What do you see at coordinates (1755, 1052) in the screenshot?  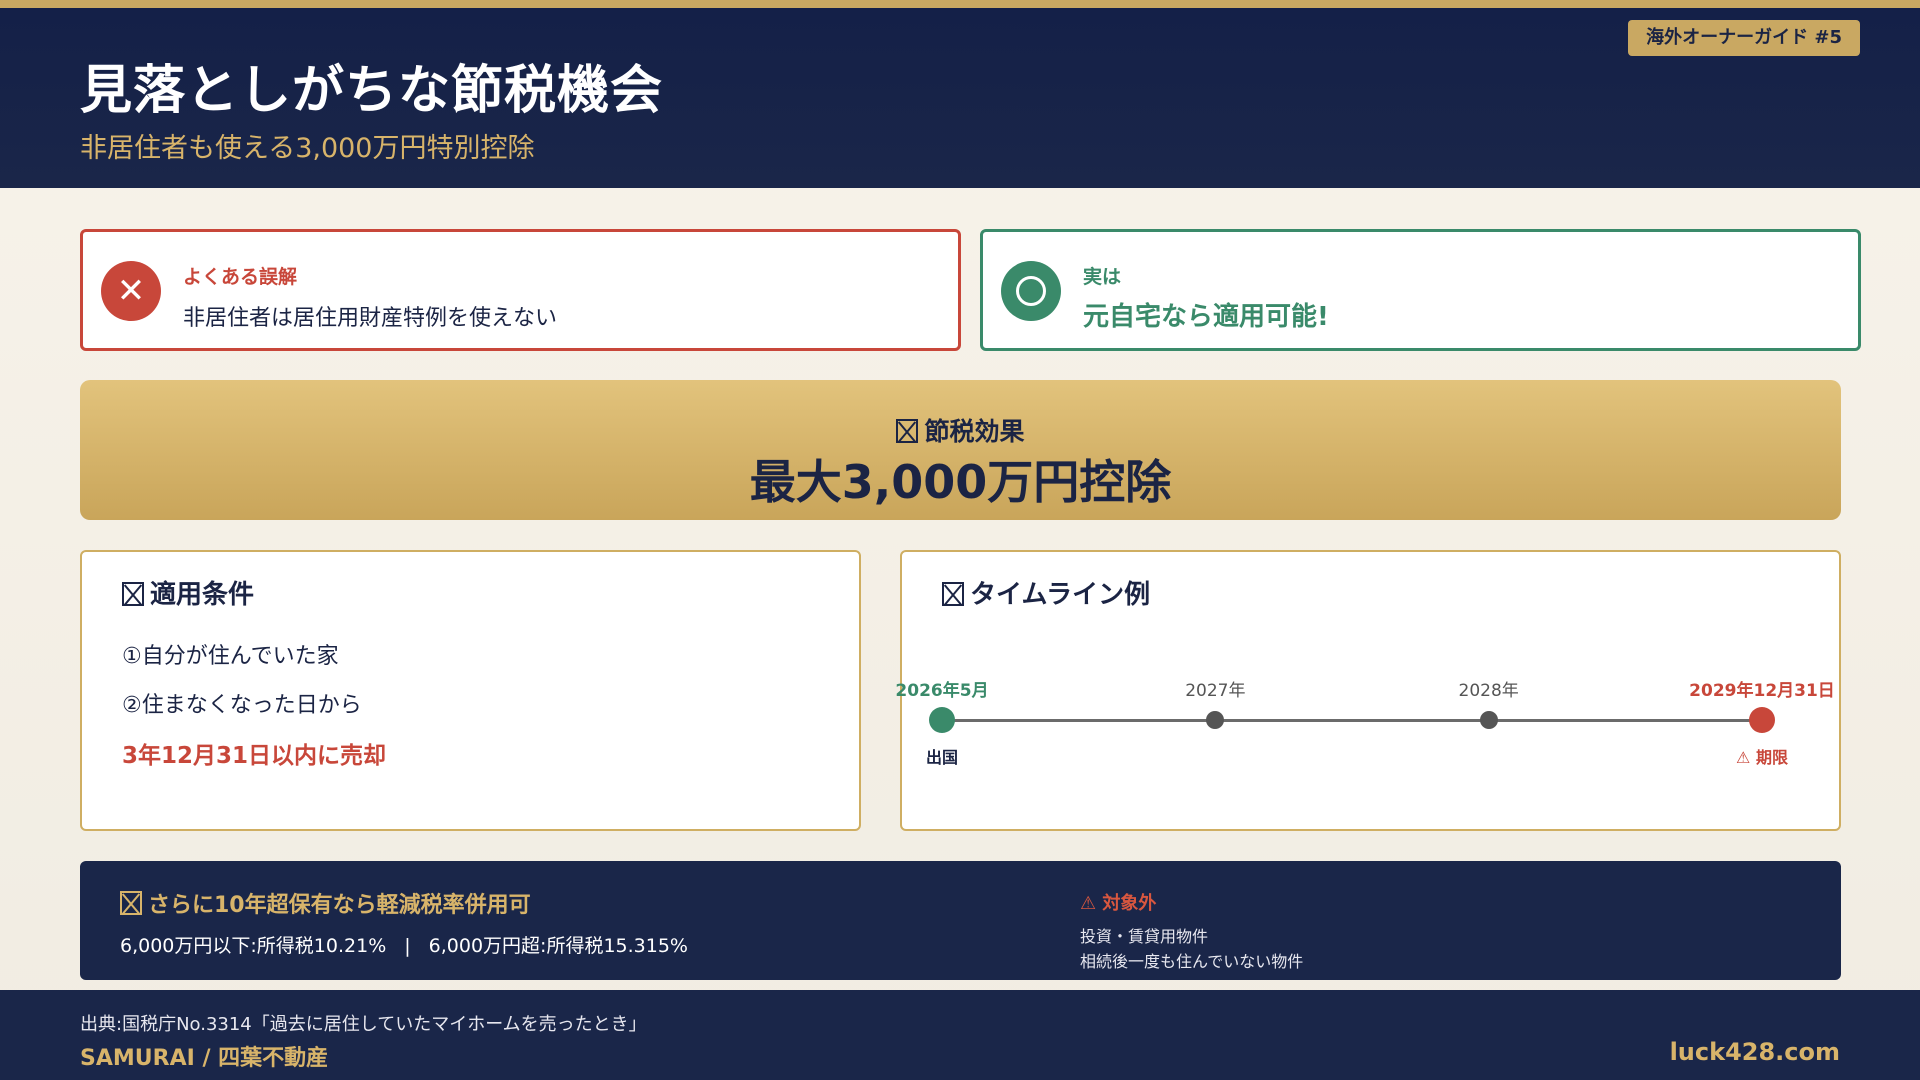 I see `site-link: luck428.com` at bounding box center [1755, 1052].